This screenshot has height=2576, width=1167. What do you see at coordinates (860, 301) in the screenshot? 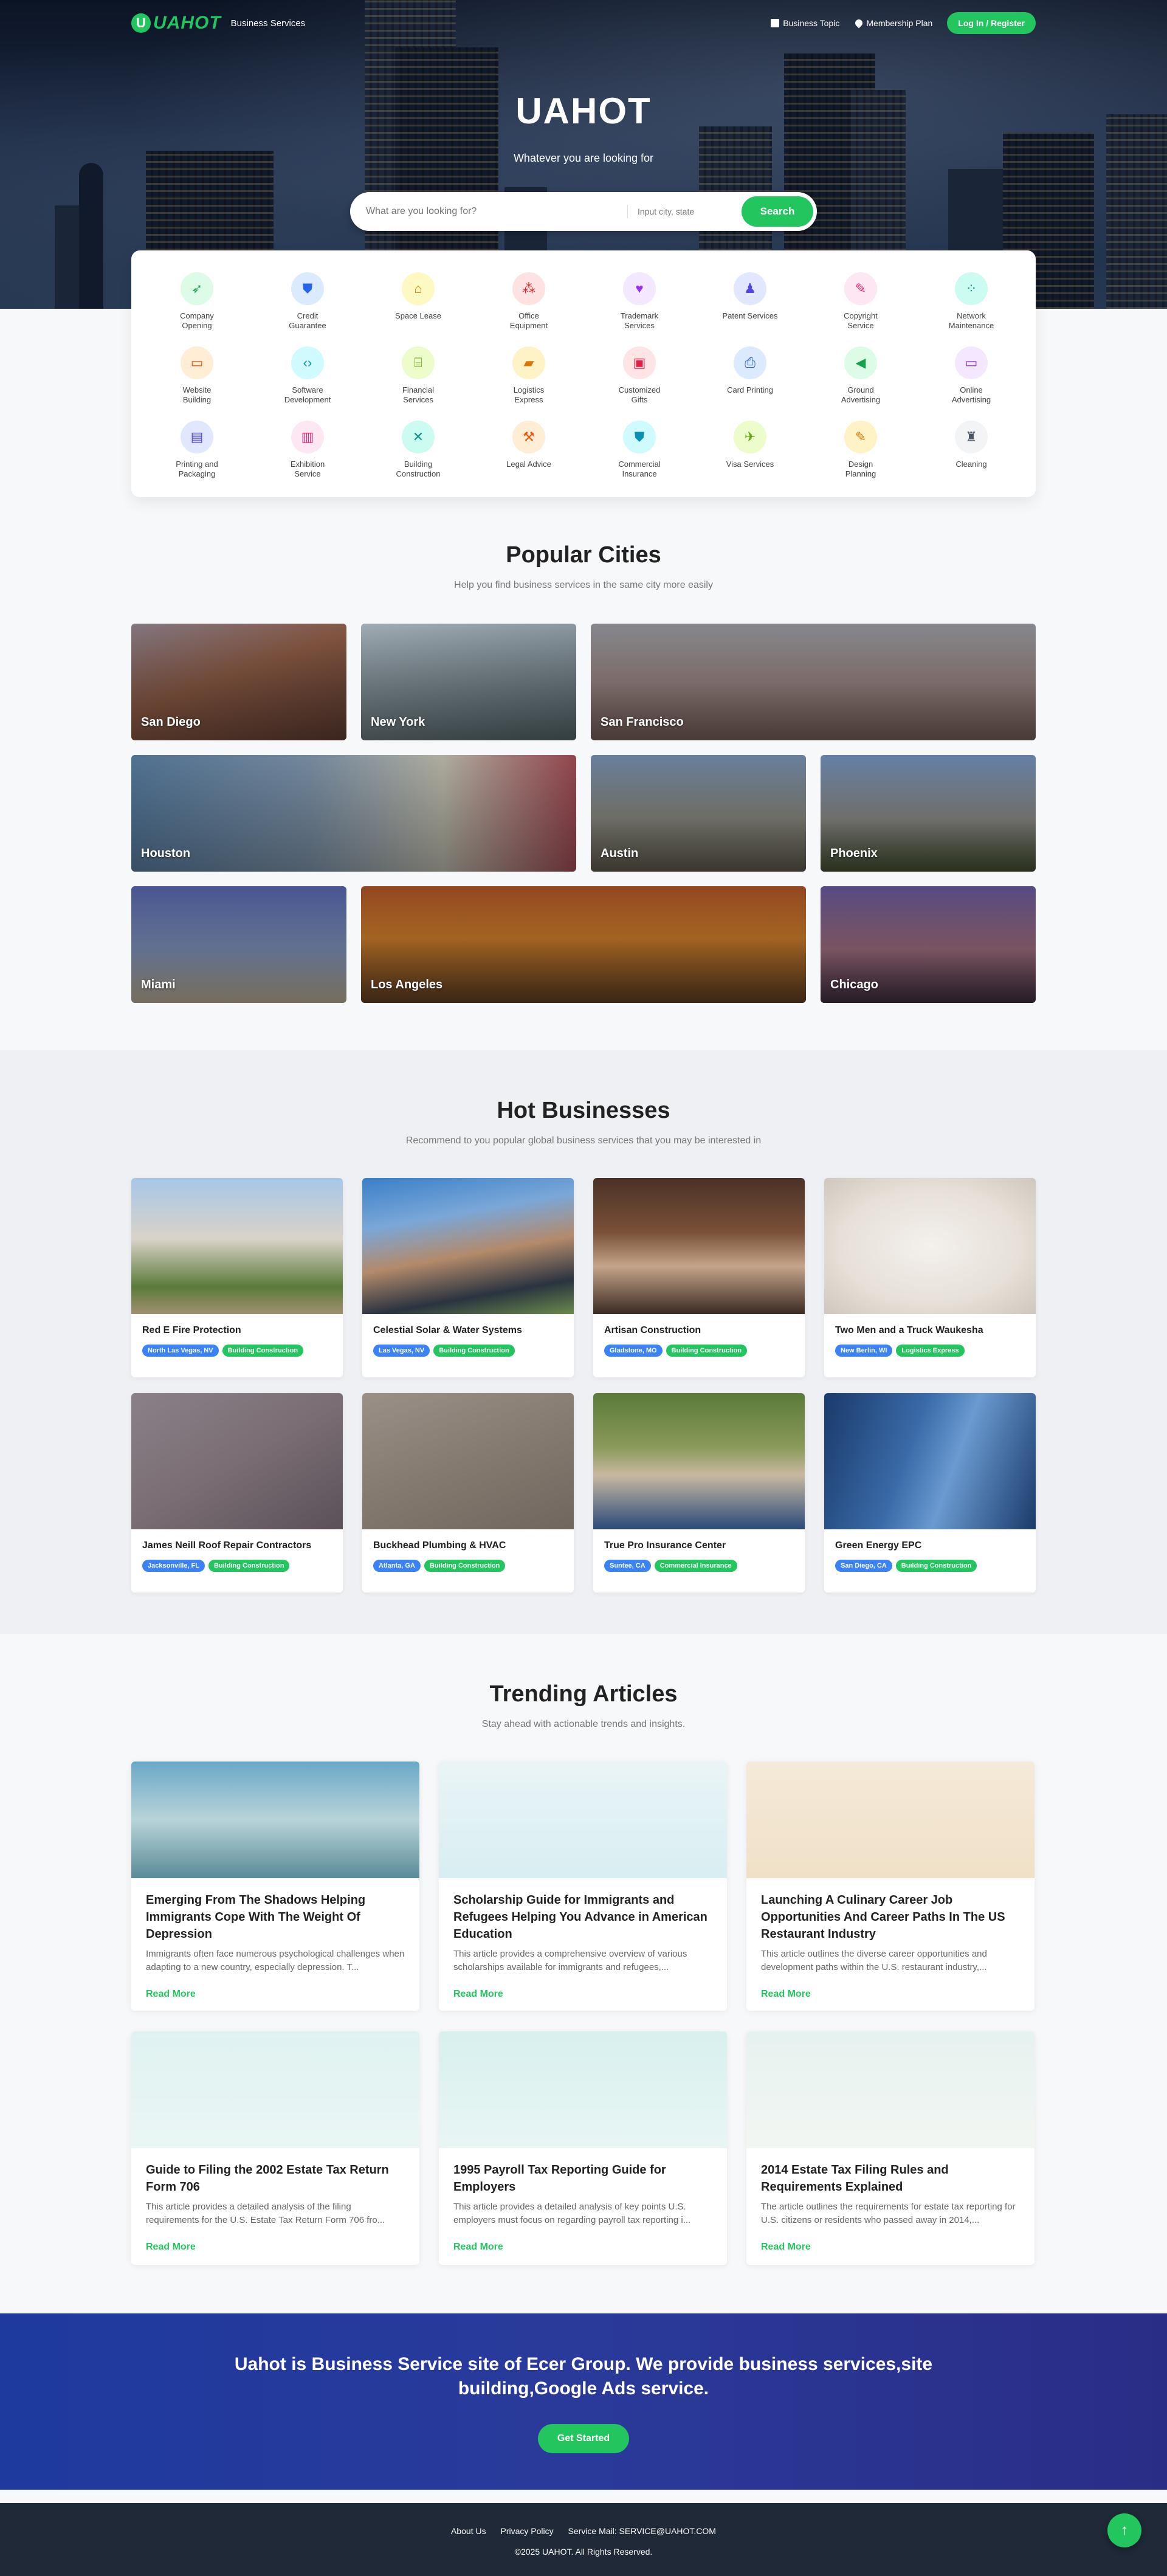
I see `category-item: ✎ Copyright Service` at bounding box center [860, 301].